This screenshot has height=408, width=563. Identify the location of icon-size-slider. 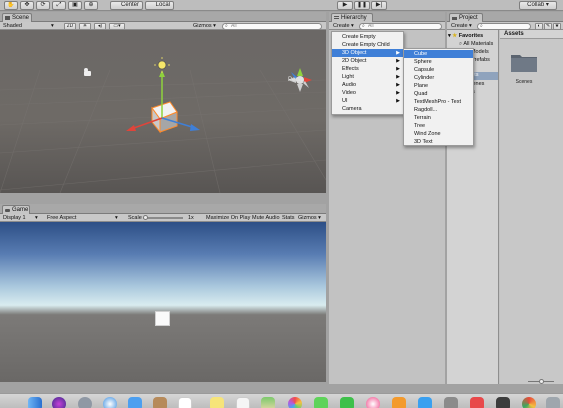
(541, 381).